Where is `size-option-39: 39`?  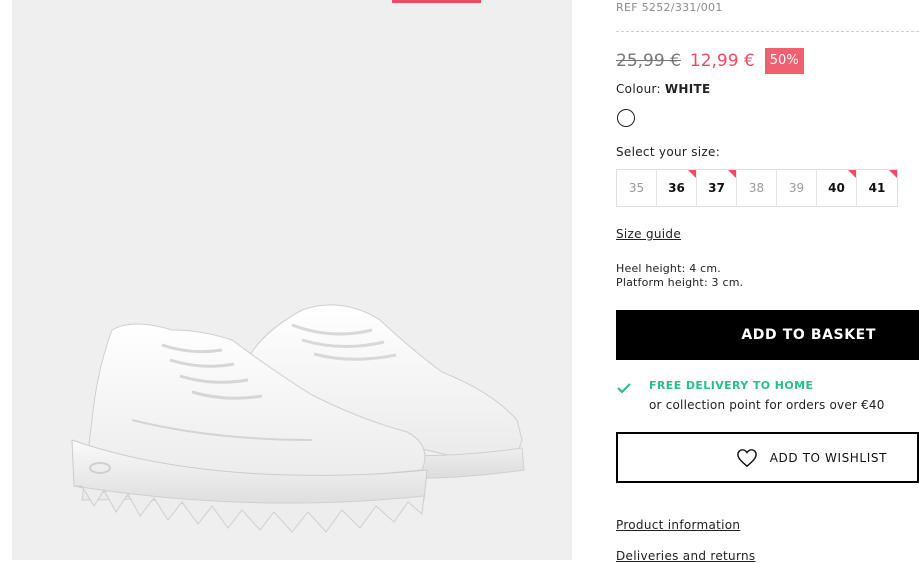 size-option-39: 39 is located at coordinates (797, 188).